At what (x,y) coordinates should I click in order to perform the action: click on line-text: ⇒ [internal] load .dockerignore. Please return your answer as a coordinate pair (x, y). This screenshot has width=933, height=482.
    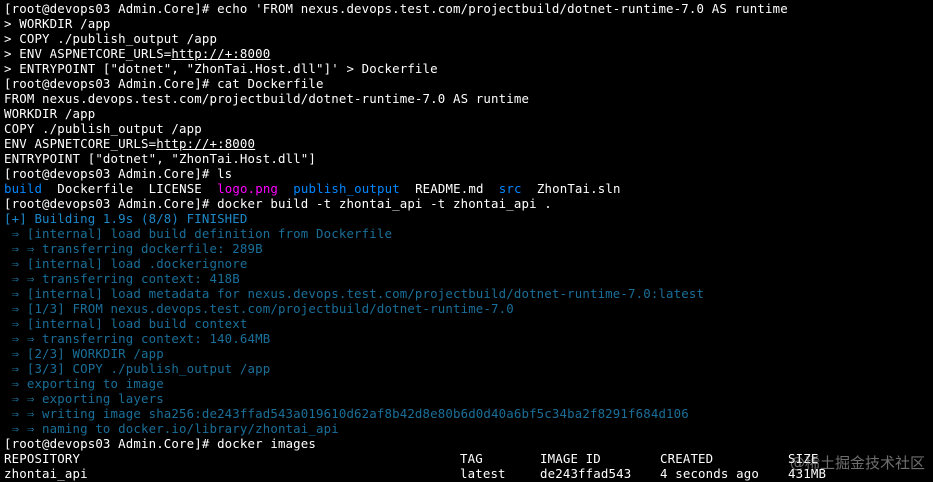
    Looking at the image, I should click on (126, 263).